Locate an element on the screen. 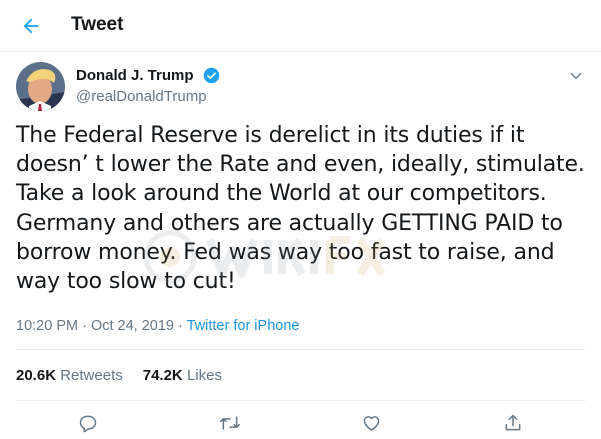 The height and width of the screenshot is (439, 601). reply-icon is located at coordinates (88, 424).